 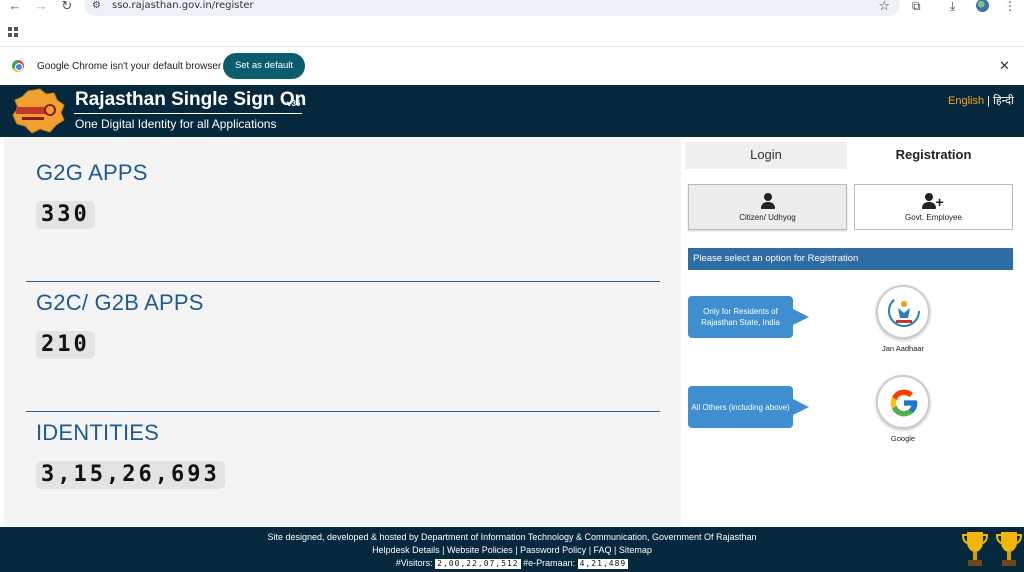 I want to click on registration-notice: Please select an option for Registration, so click(x=850, y=259).